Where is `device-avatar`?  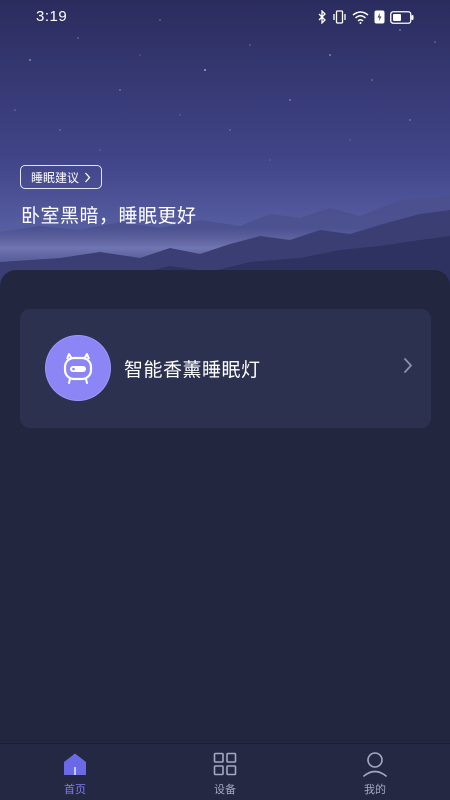 device-avatar is located at coordinates (78, 368).